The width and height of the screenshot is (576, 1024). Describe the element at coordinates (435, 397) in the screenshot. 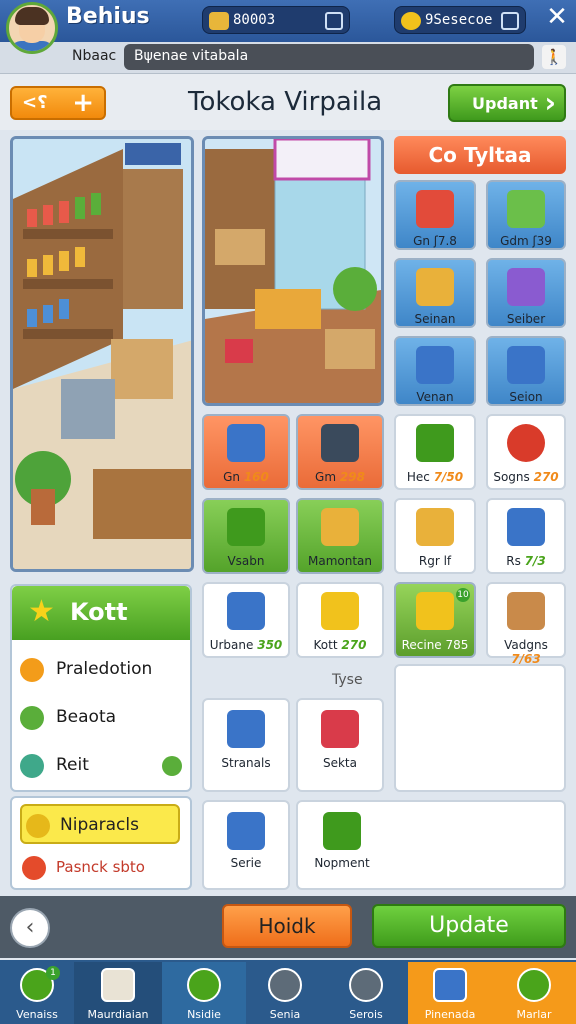

I see `item-label: Venan` at that location.